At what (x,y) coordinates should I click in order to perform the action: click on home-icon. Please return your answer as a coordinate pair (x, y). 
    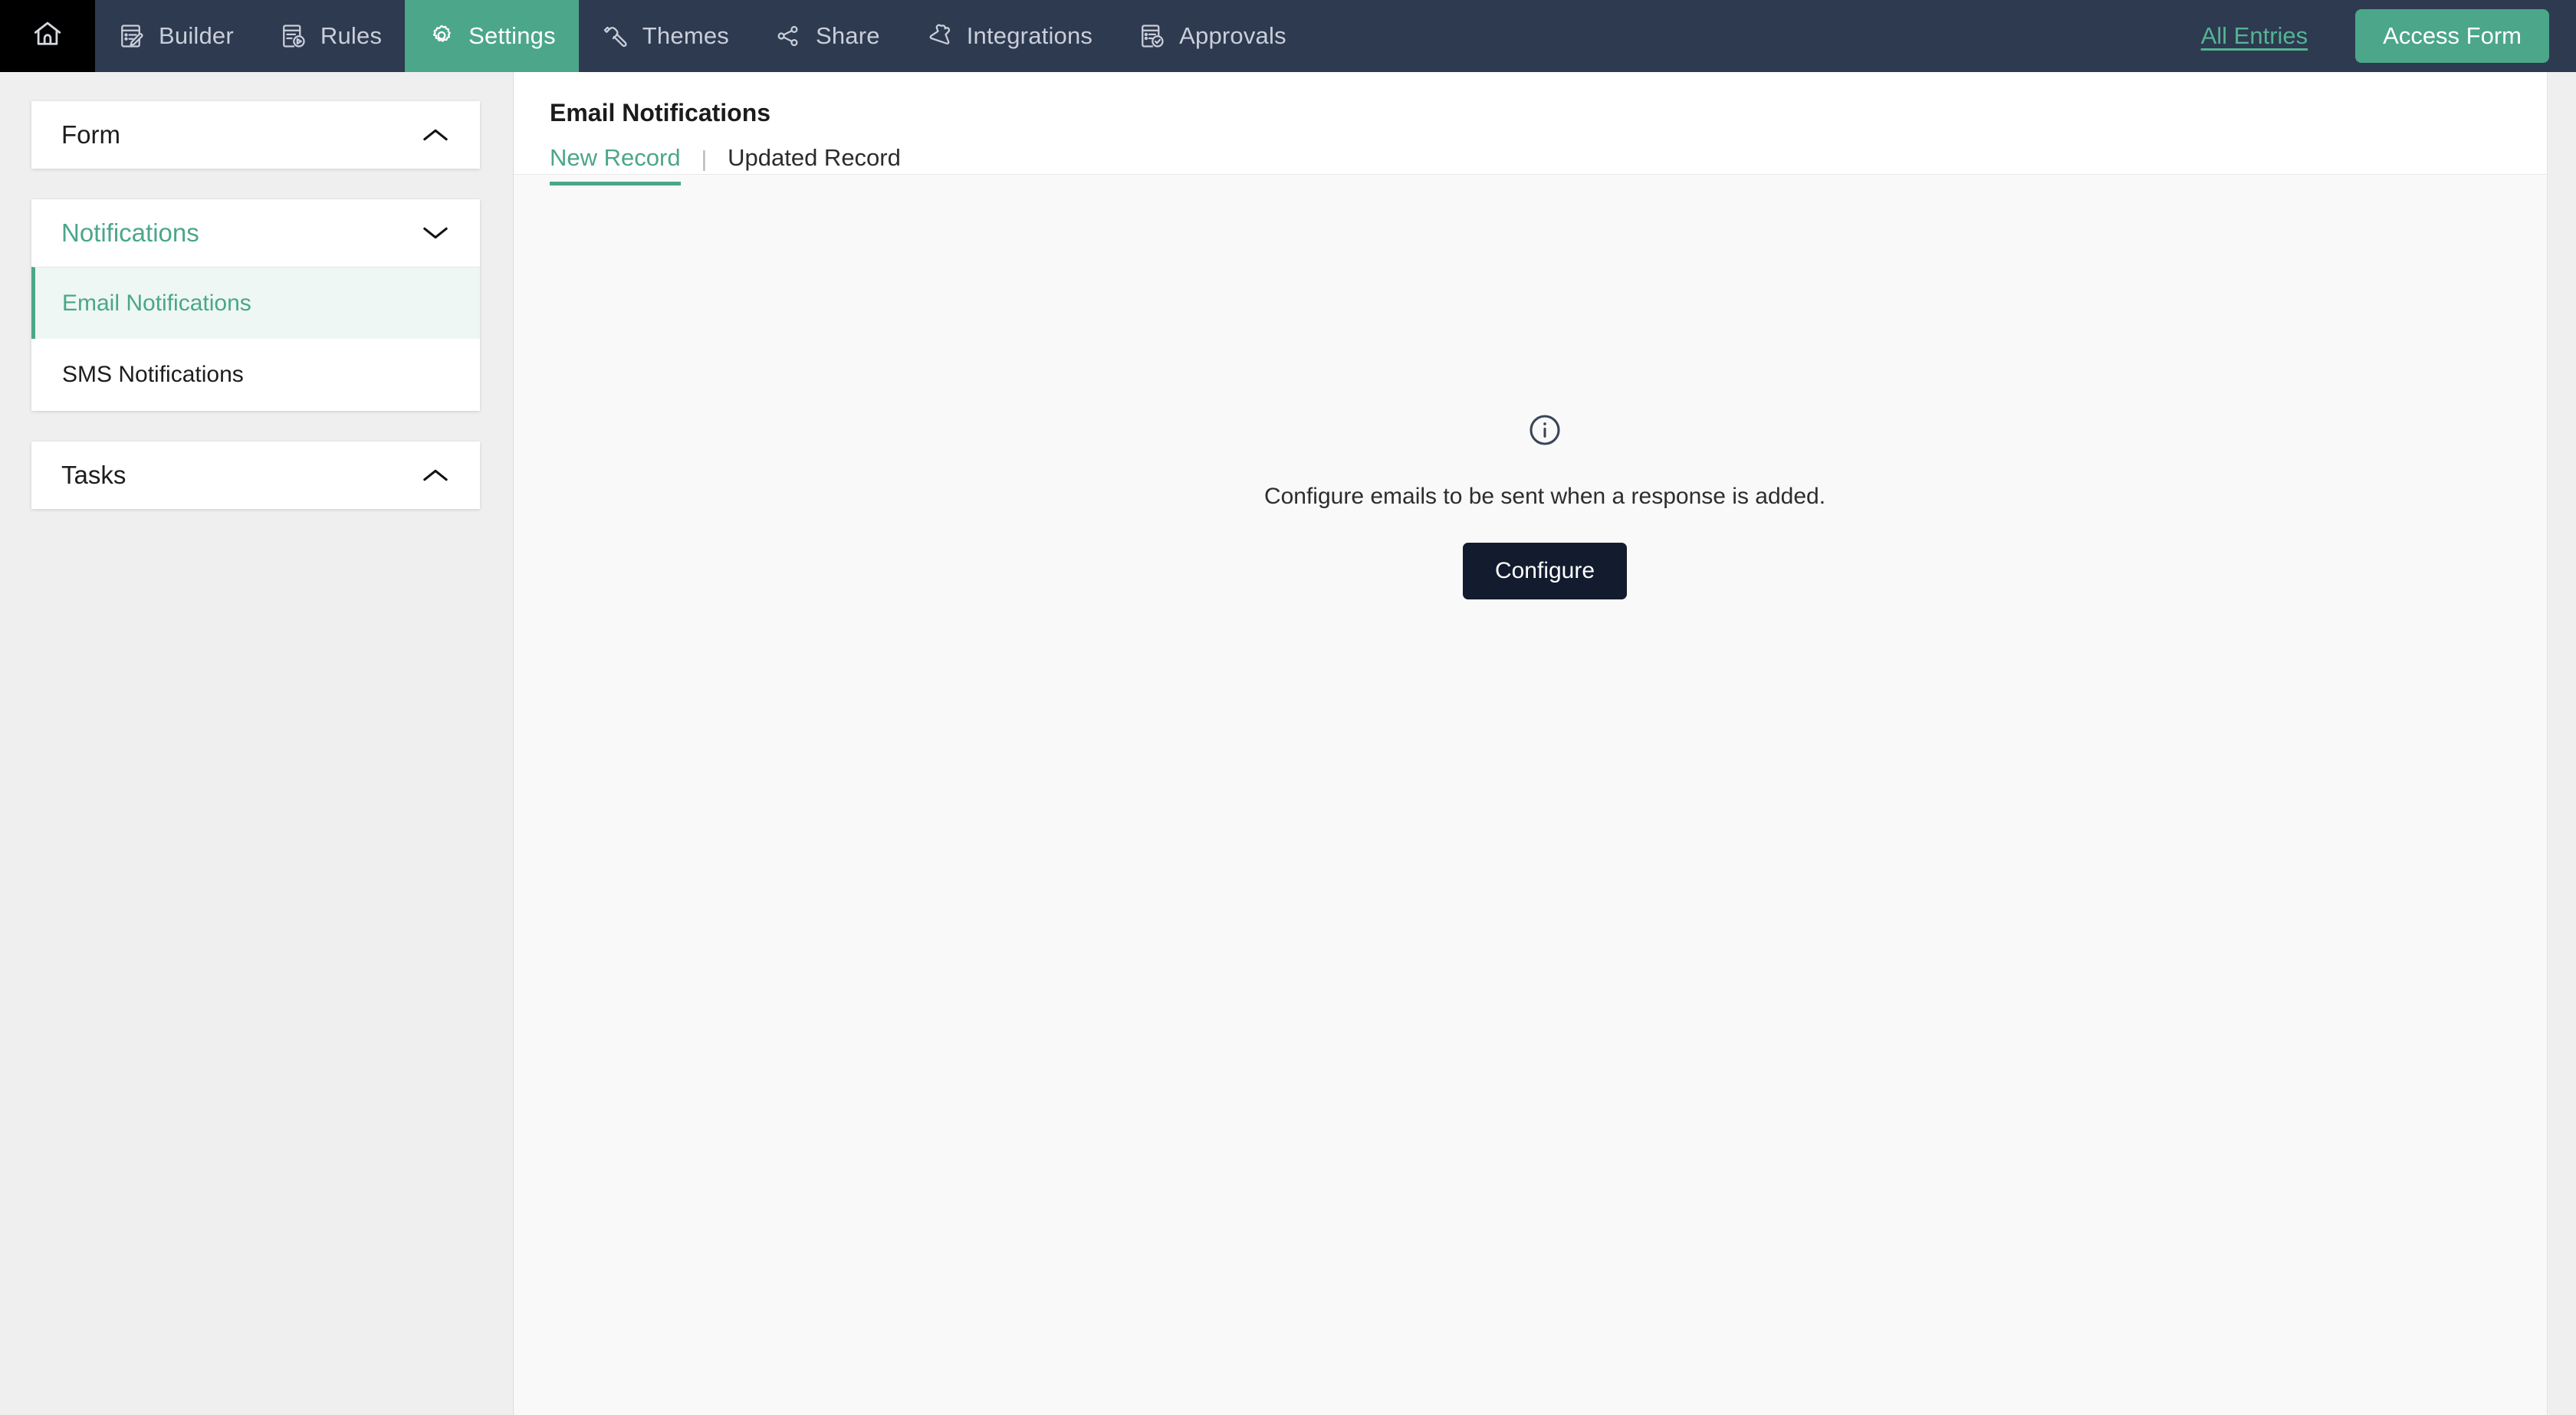
    Looking at the image, I should click on (48, 36).